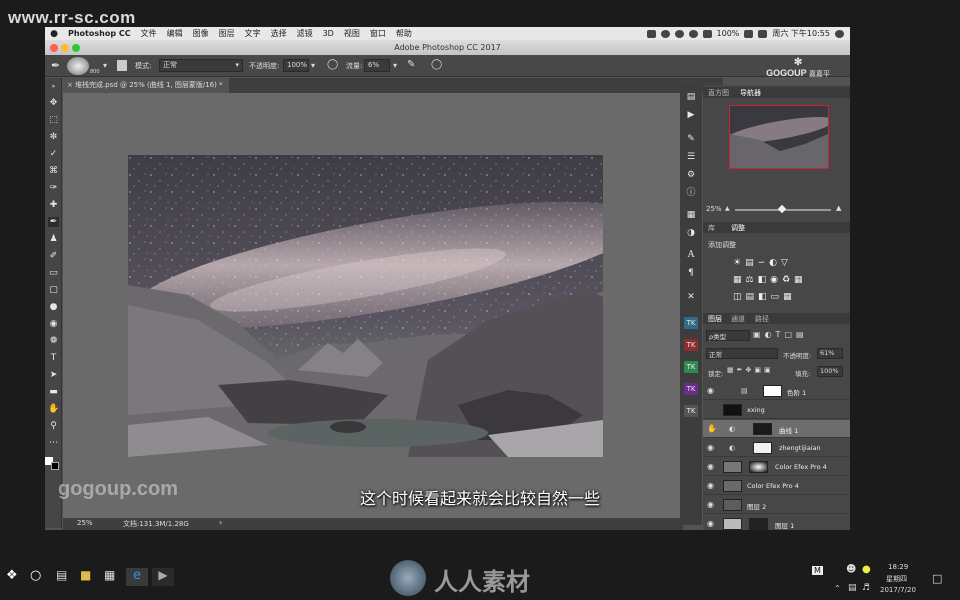  I want to click on menu-edit: 编辑, so click(175, 33).